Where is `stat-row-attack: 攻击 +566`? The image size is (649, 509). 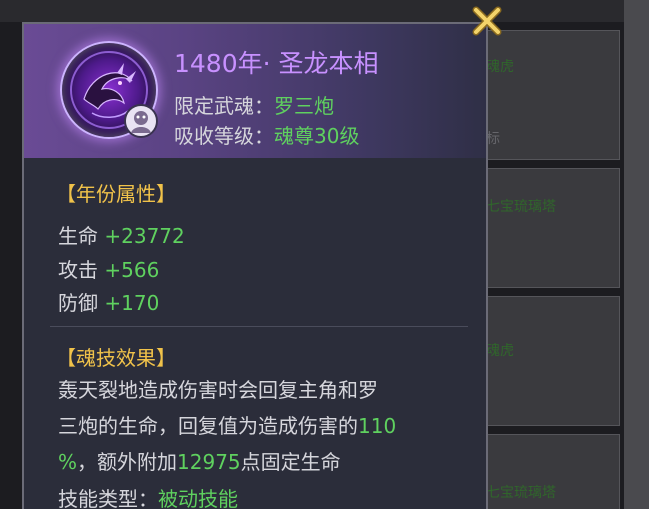
stat-row-attack: 攻击 +566 is located at coordinates (108, 268).